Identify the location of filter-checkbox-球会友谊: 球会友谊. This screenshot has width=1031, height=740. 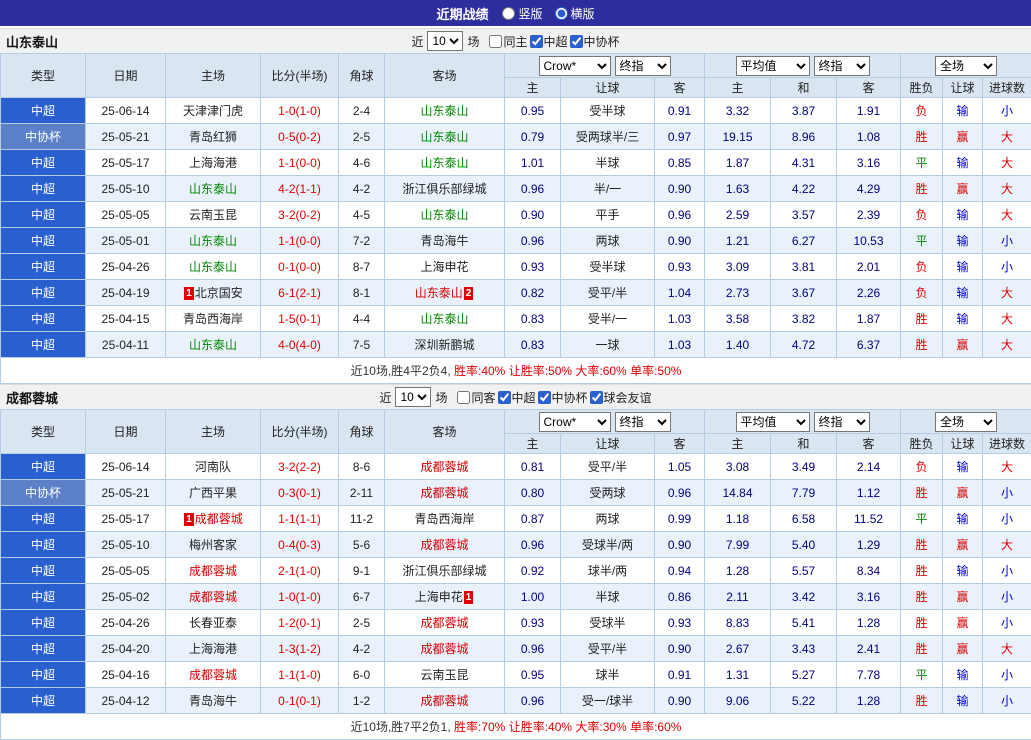
(621, 397).